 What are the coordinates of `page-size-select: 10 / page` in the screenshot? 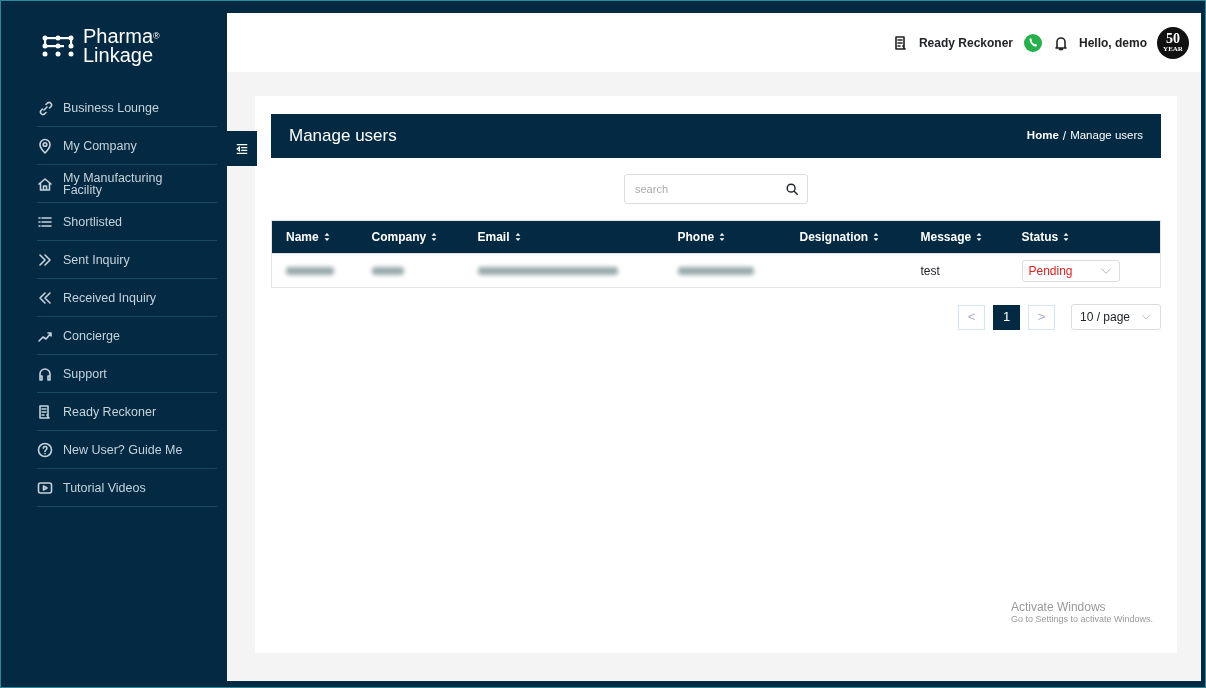 It's located at (1116, 317).